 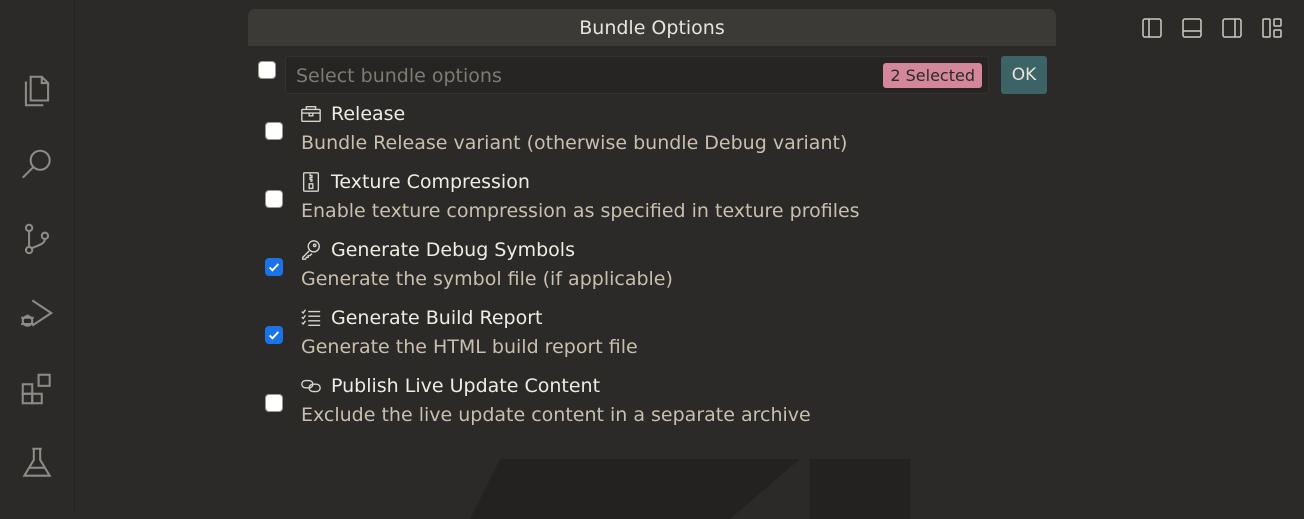 I want to click on package-icon, so click(x=312, y=115).